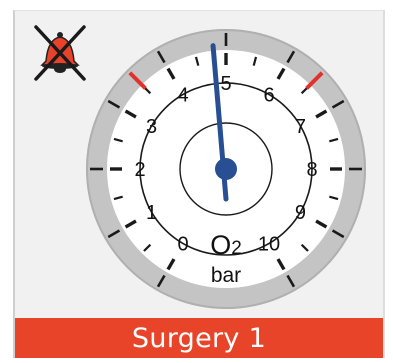  I want to click on scale-label: 1, so click(151, 213).